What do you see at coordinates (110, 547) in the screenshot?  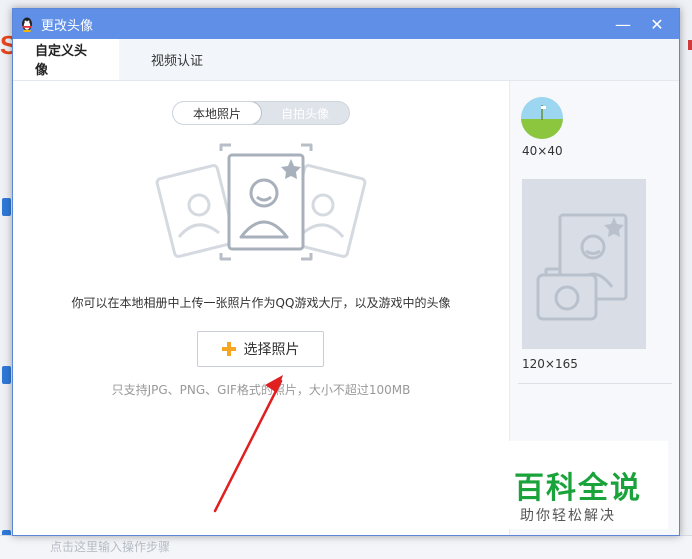 I see `background-bottom-hint: 点击这里输入操作步骤` at bounding box center [110, 547].